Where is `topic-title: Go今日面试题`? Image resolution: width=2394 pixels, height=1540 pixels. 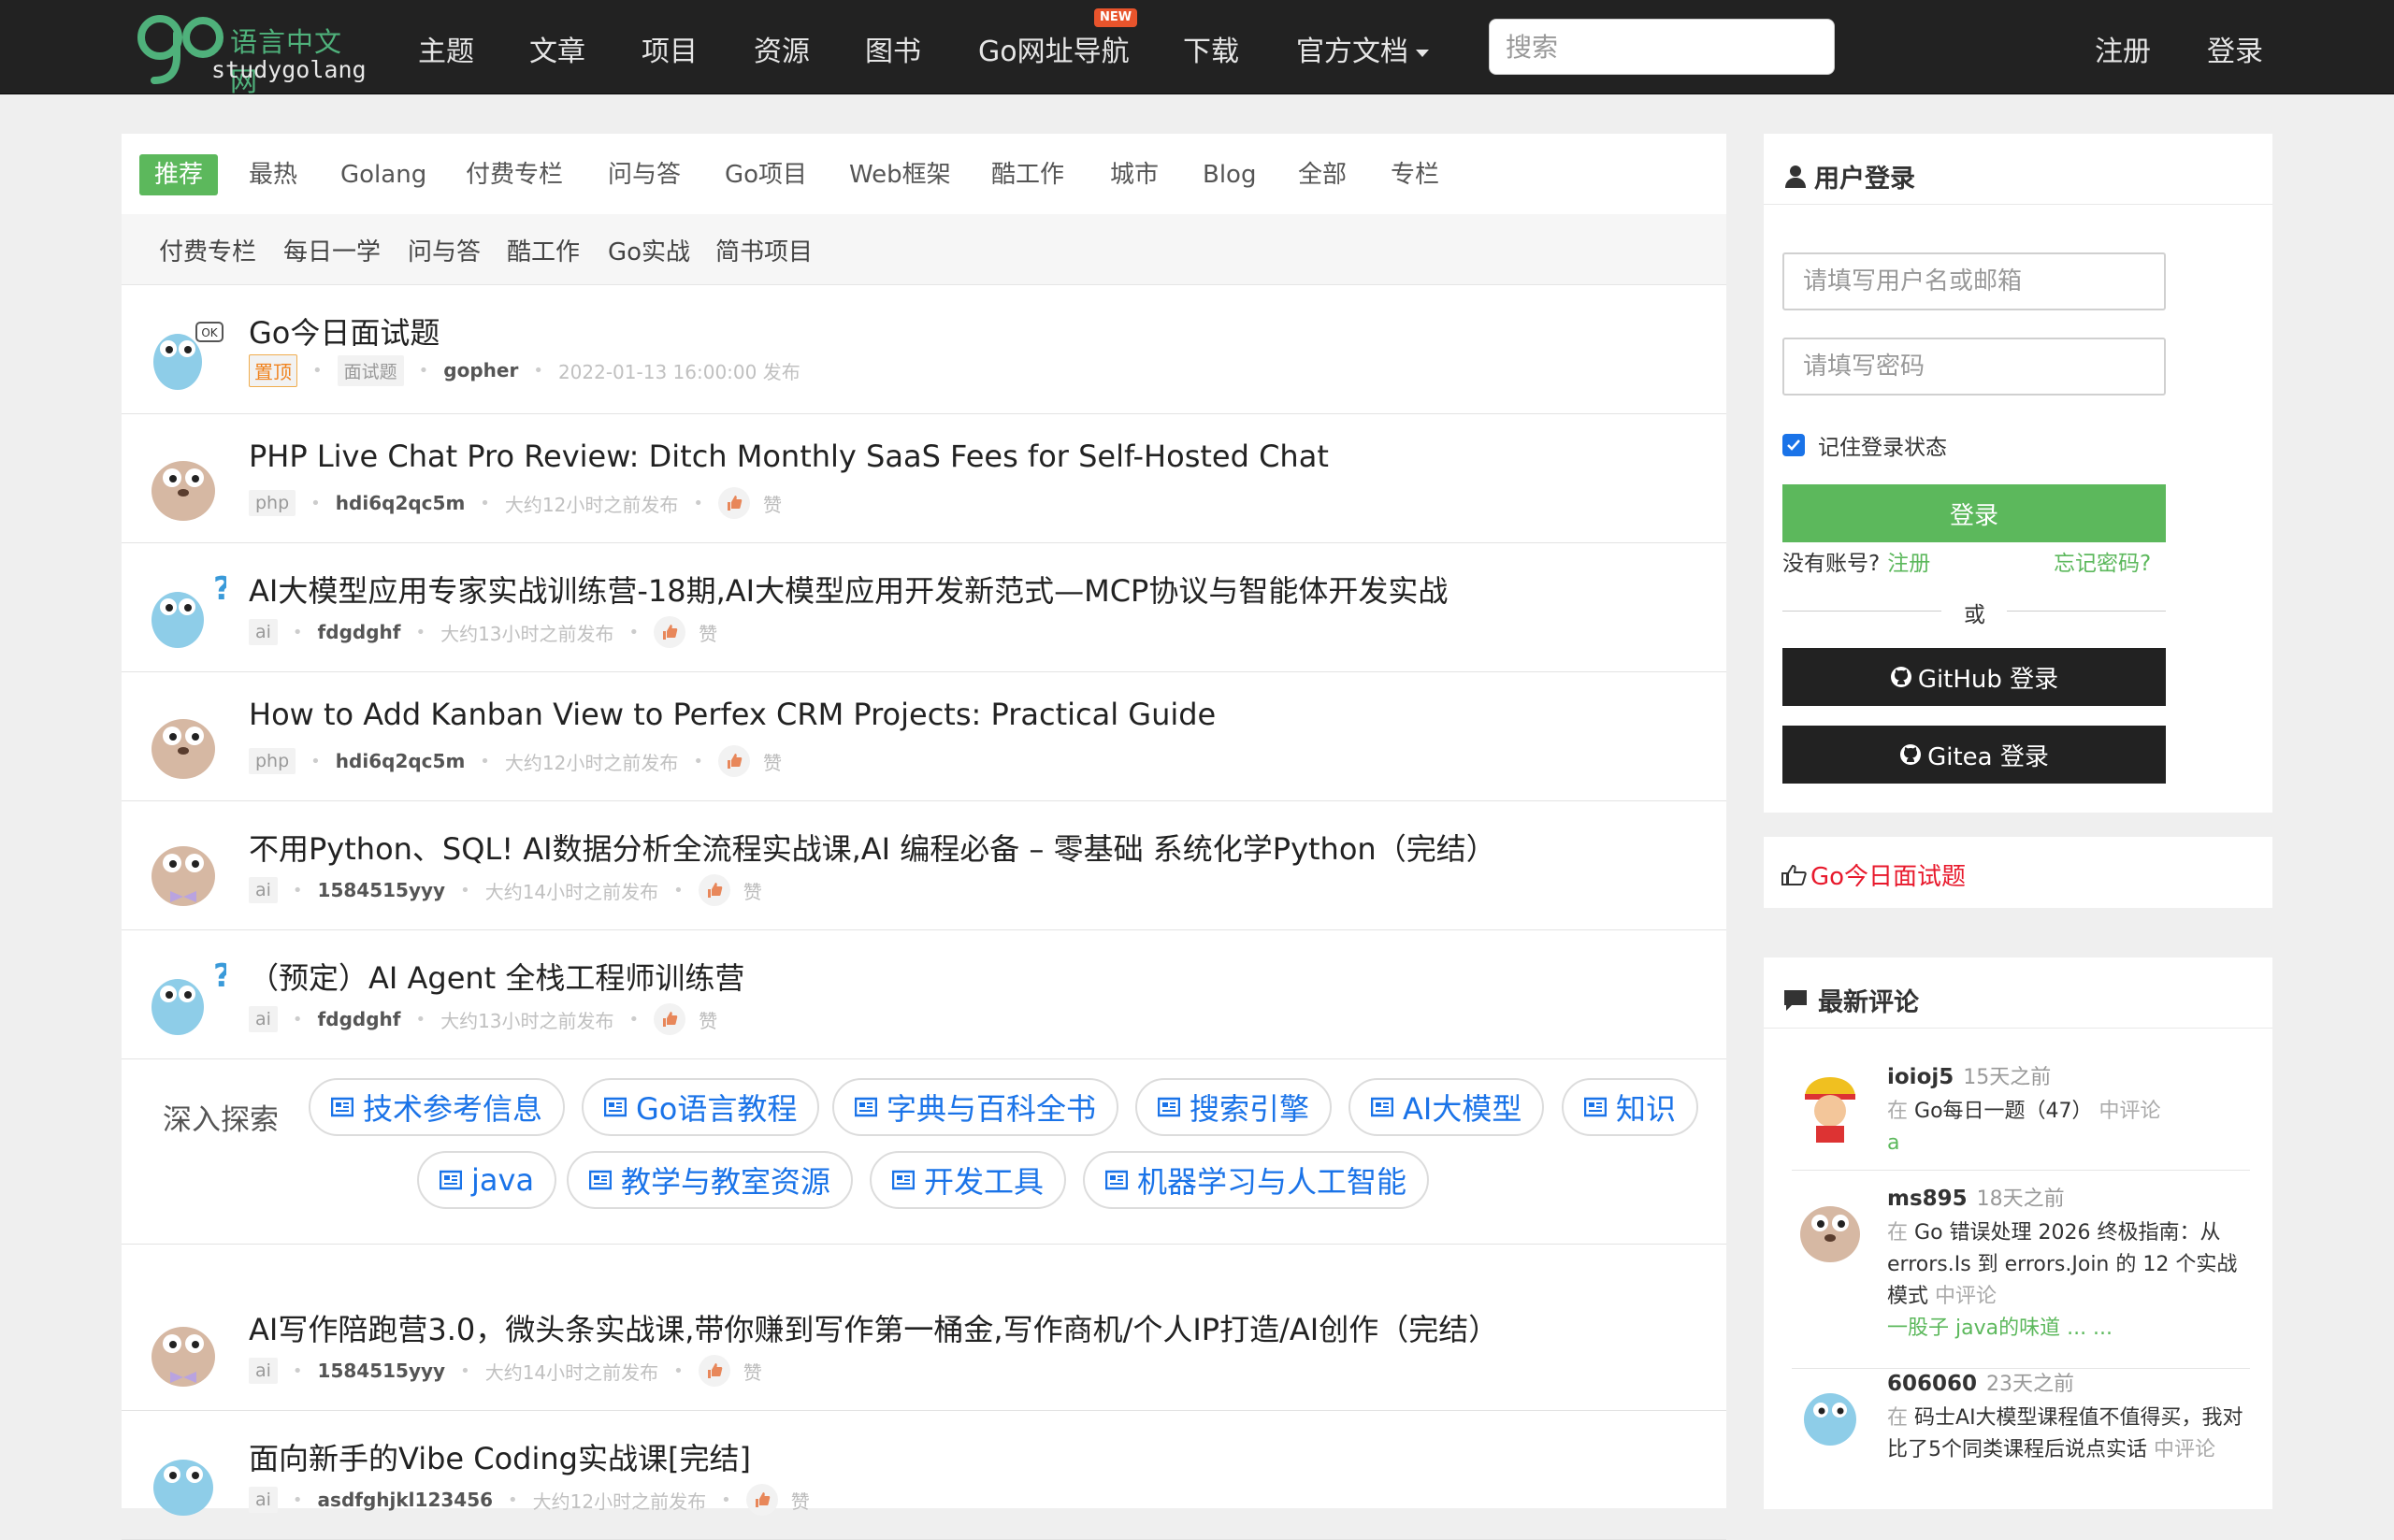 topic-title: Go今日面试题 is located at coordinates (344, 331).